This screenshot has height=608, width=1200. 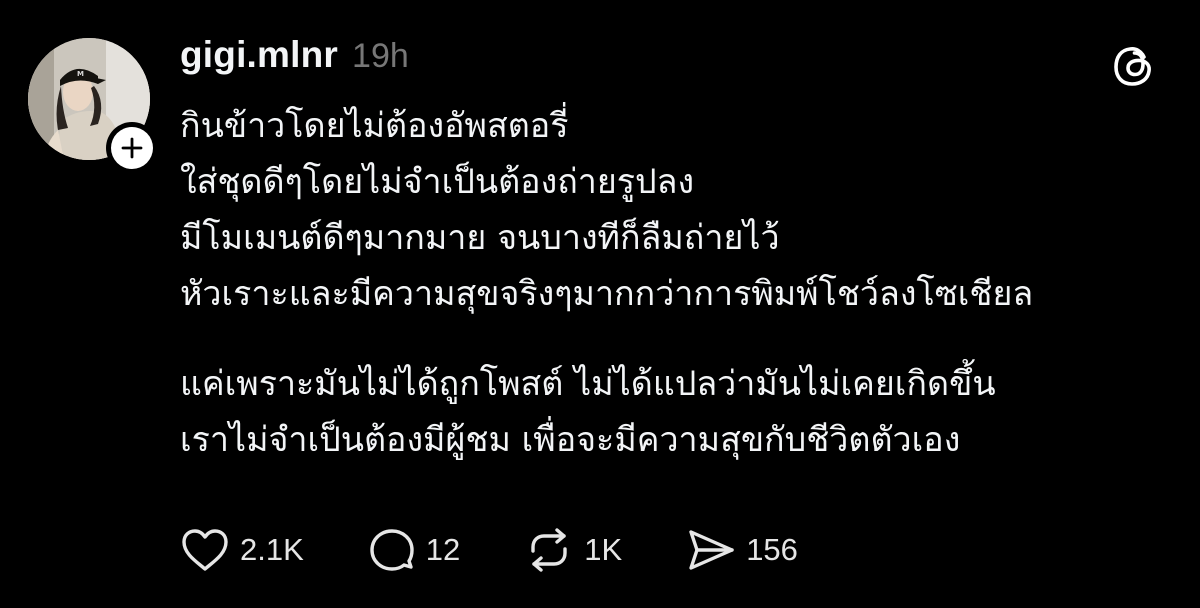 What do you see at coordinates (549, 550) in the screenshot?
I see `repost-icon` at bounding box center [549, 550].